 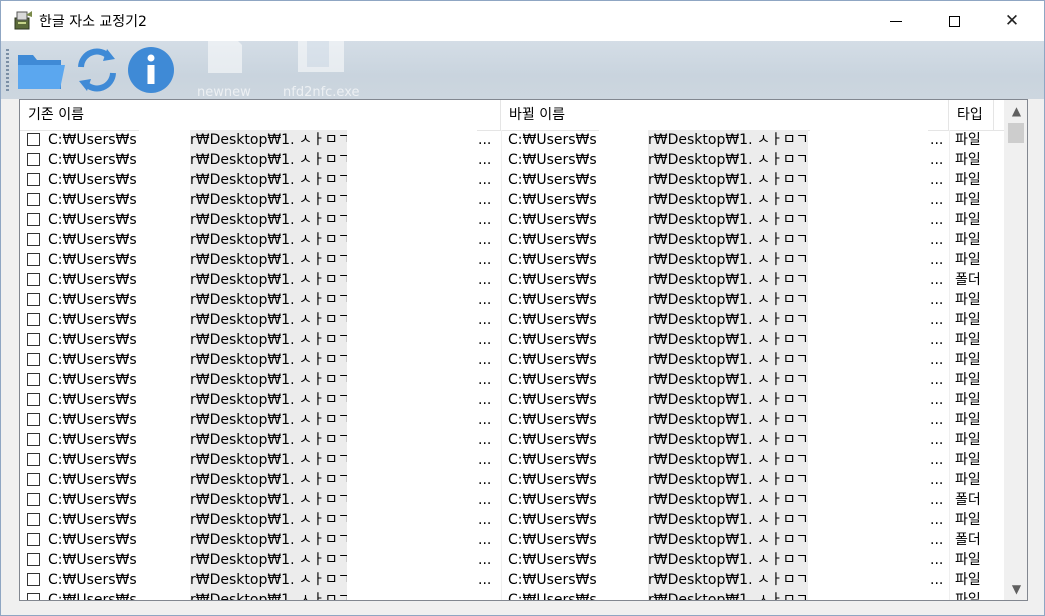 What do you see at coordinates (1016, 111) in the screenshot?
I see `scroll-up-button: ▲` at bounding box center [1016, 111].